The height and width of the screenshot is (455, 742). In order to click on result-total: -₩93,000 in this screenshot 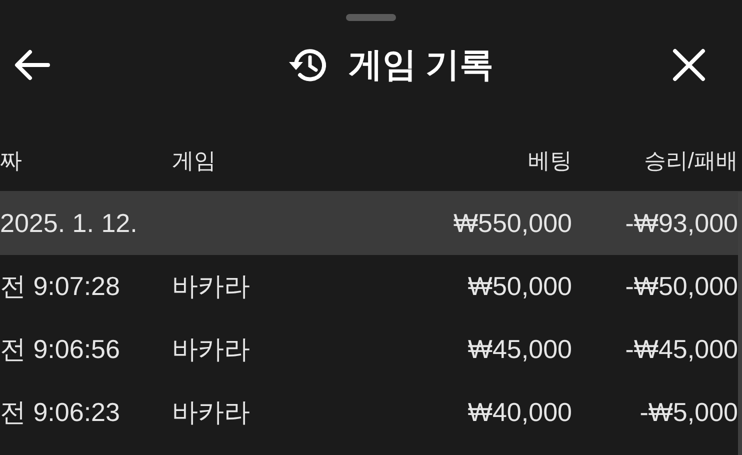, I will do `click(681, 223)`.